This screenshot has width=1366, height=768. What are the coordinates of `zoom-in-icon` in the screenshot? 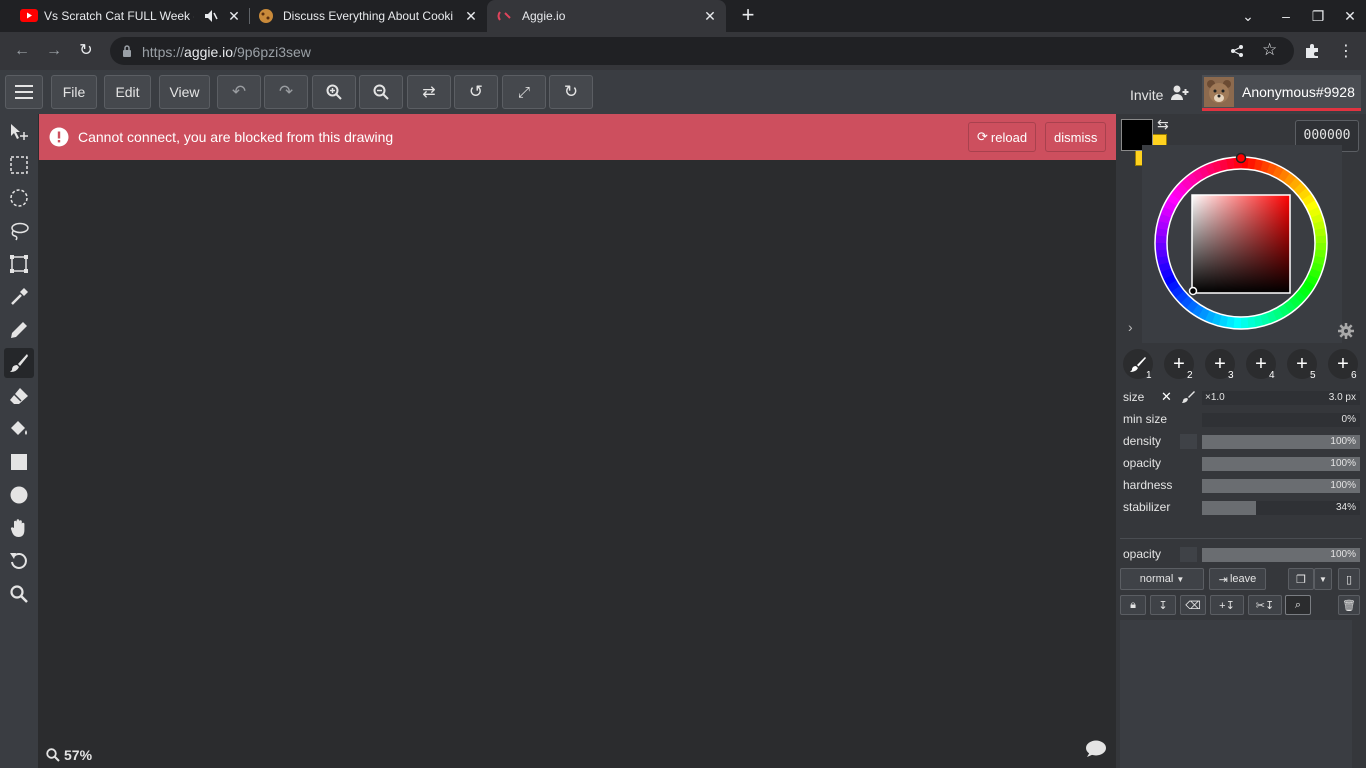 It's located at (334, 92).